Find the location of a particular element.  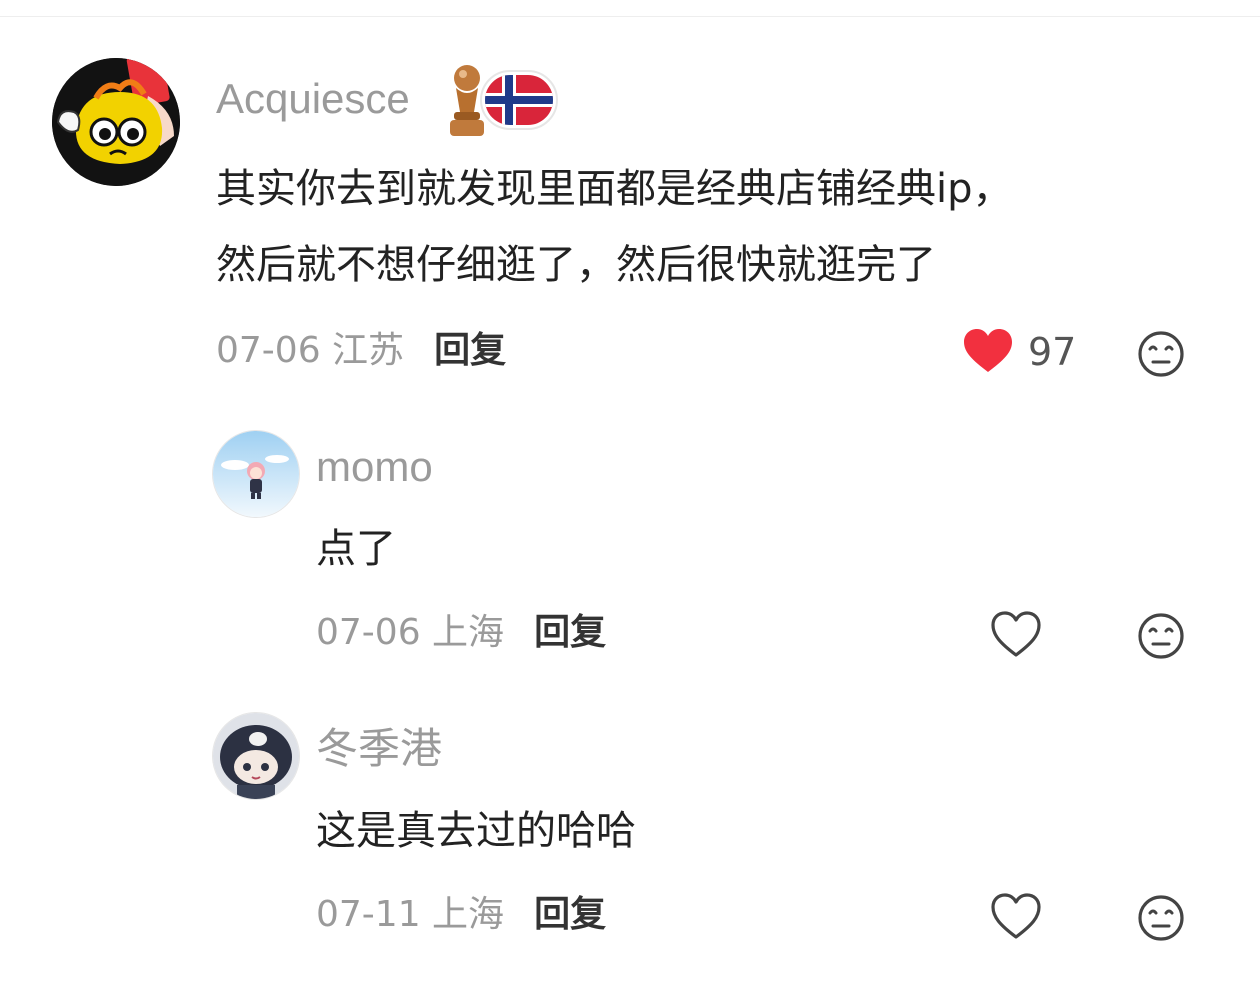

comment-meta: 07-06 江苏 回复 is located at coordinates (361, 351).